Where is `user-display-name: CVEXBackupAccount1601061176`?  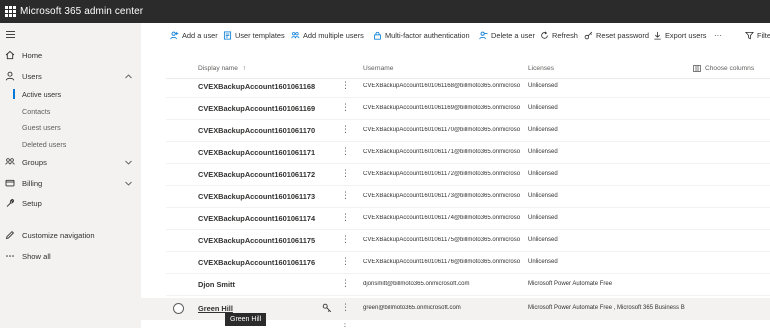
user-display-name: CVEXBackupAccount1601061176 is located at coordinates (256, 262).